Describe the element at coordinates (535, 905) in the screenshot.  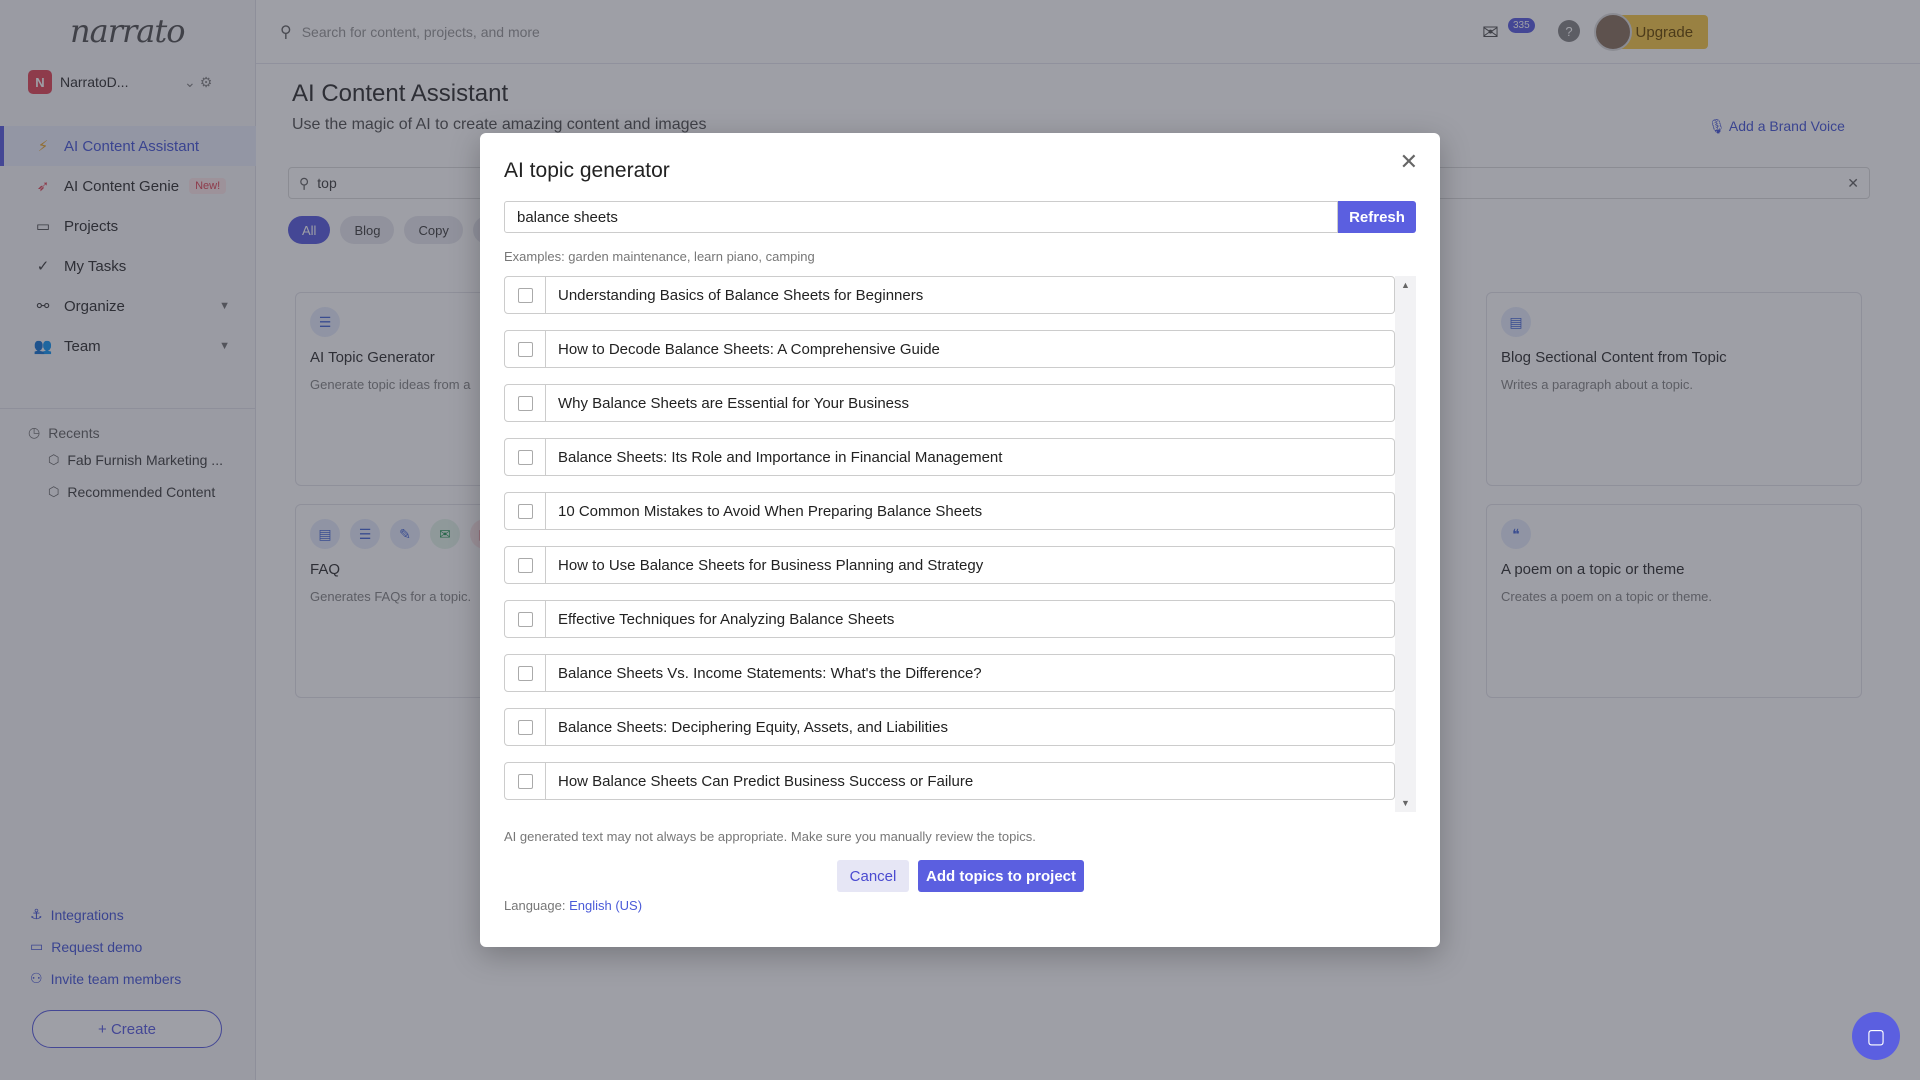
I see `language-label: Language:` at that location.